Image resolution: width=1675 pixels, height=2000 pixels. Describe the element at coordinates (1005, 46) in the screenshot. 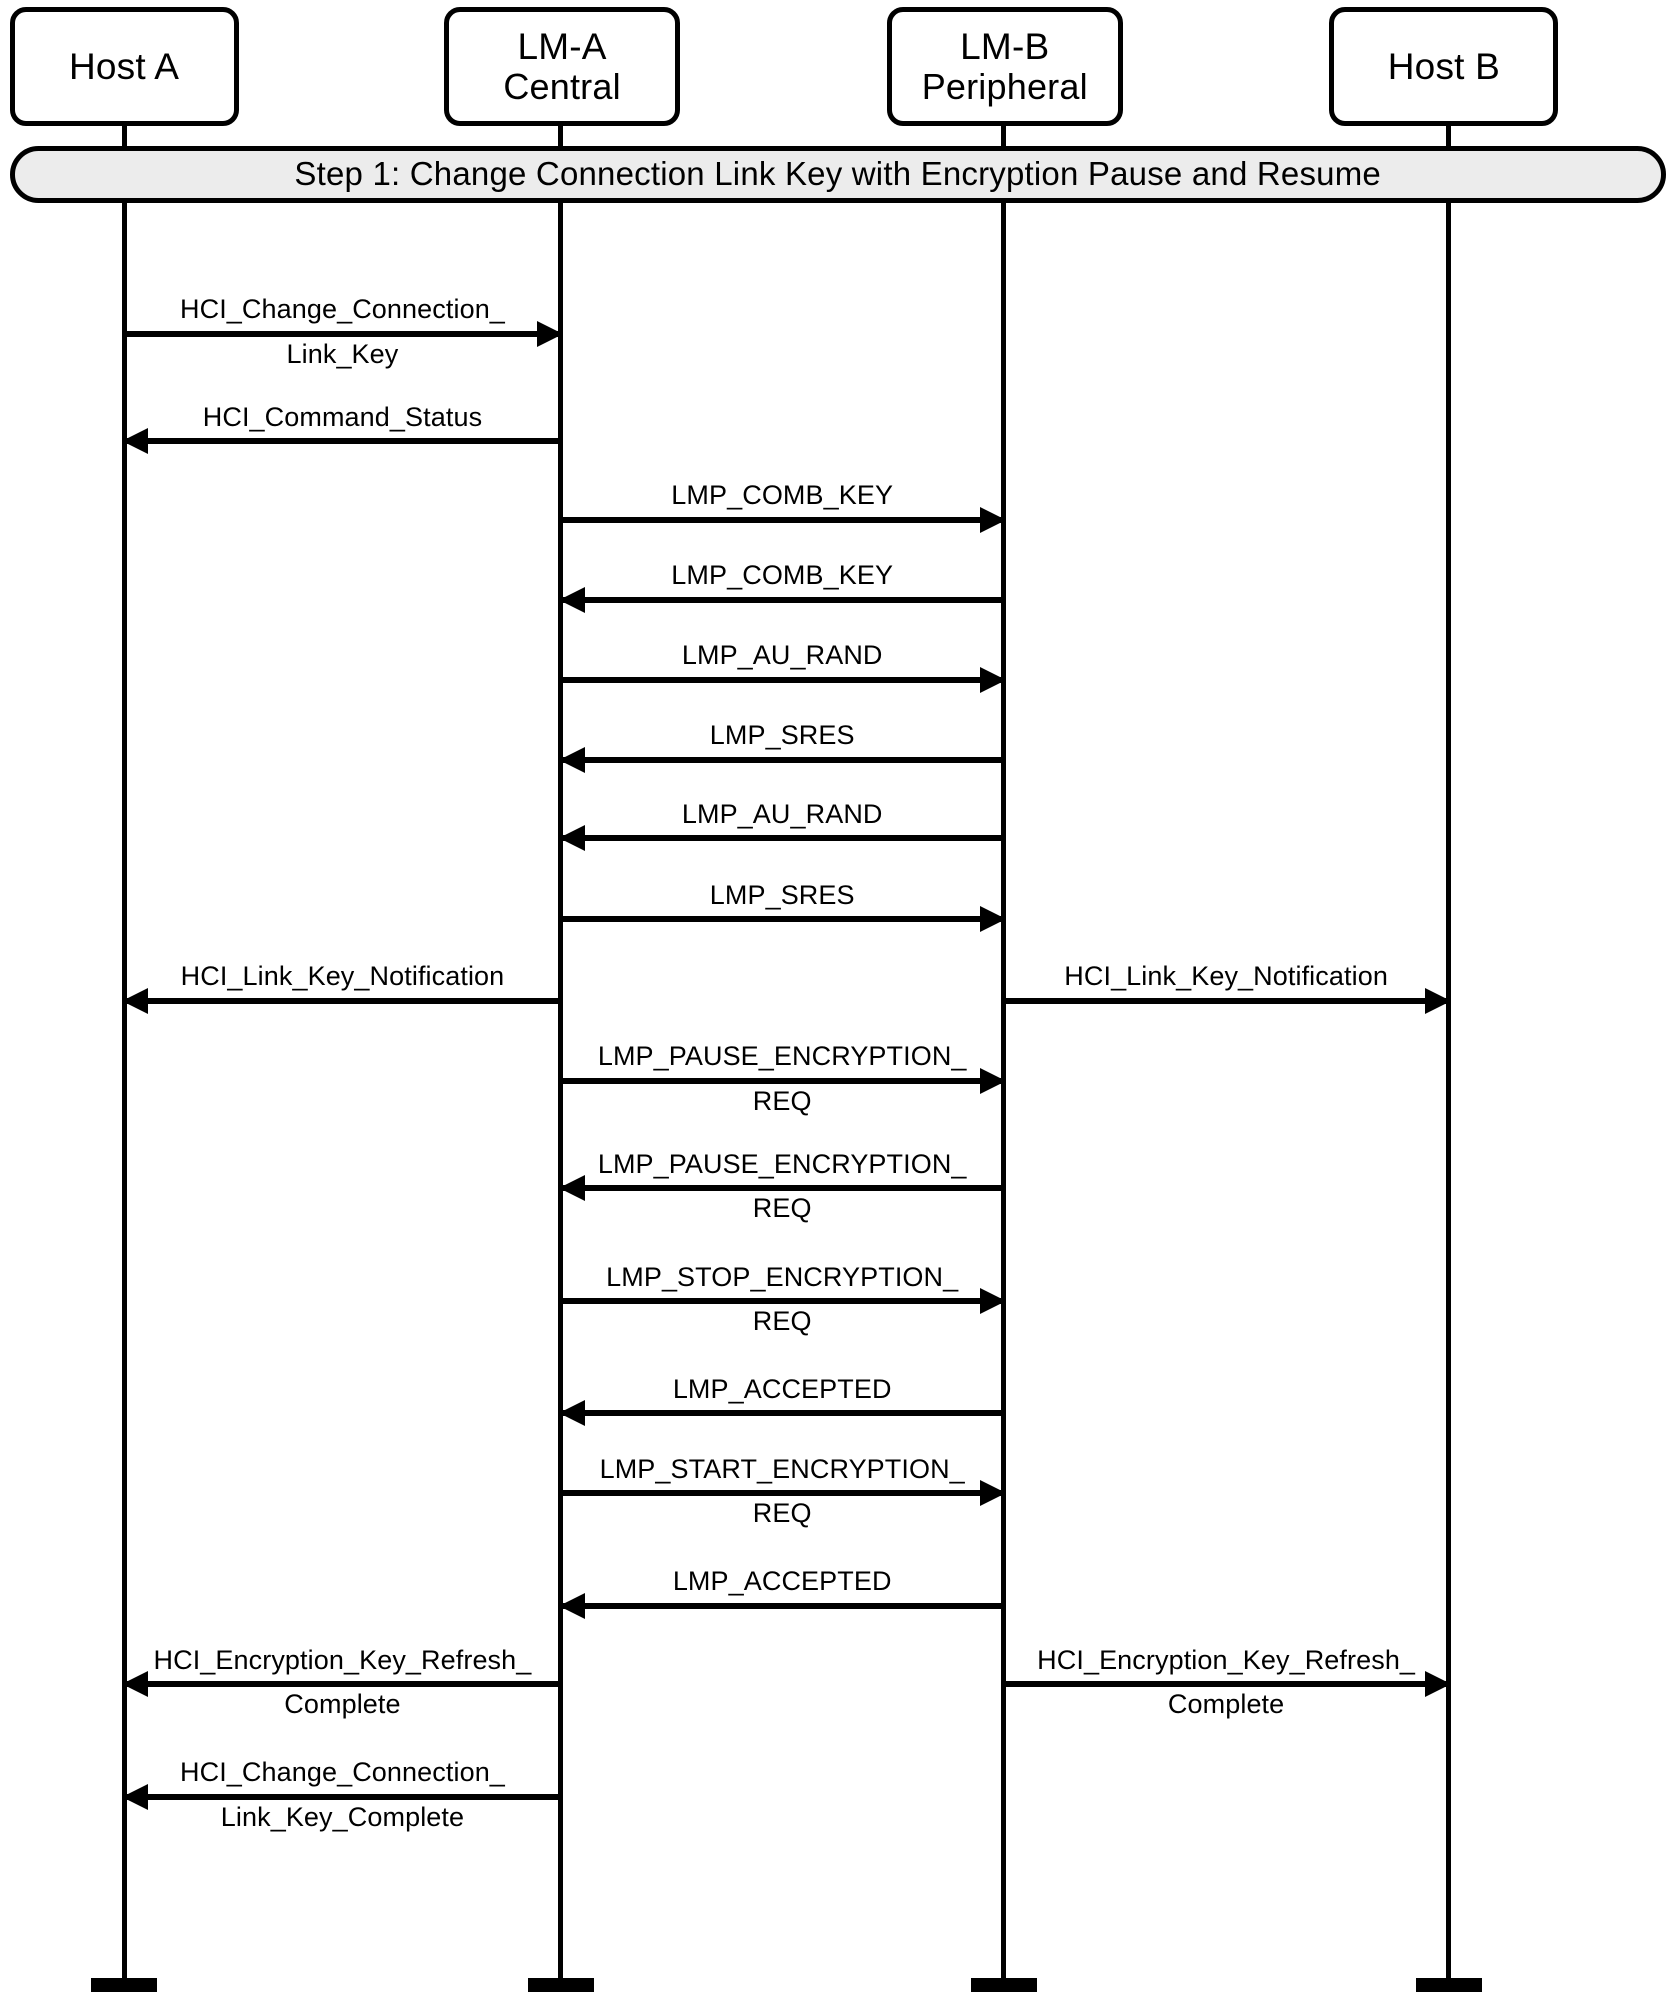

I see `participant-label-line1: LM-B` at that location.